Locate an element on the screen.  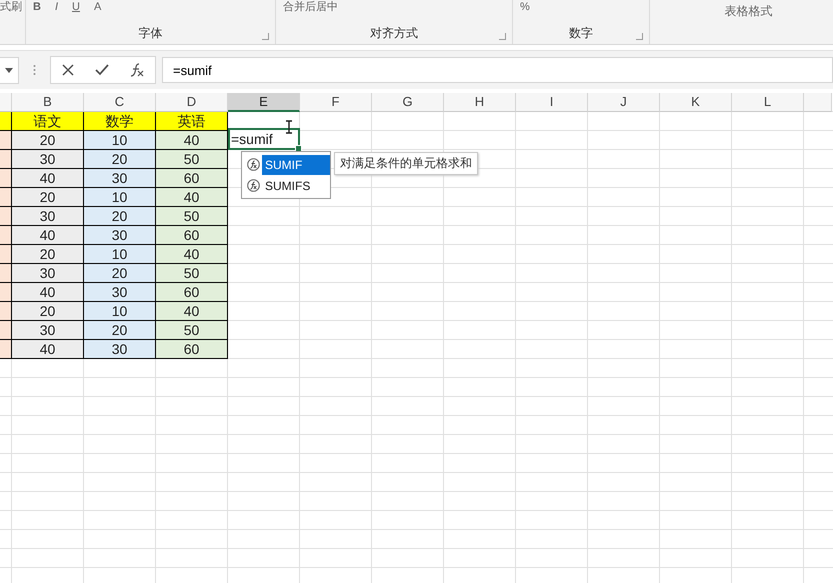
column-header: D is located at coordinates (192, 102).